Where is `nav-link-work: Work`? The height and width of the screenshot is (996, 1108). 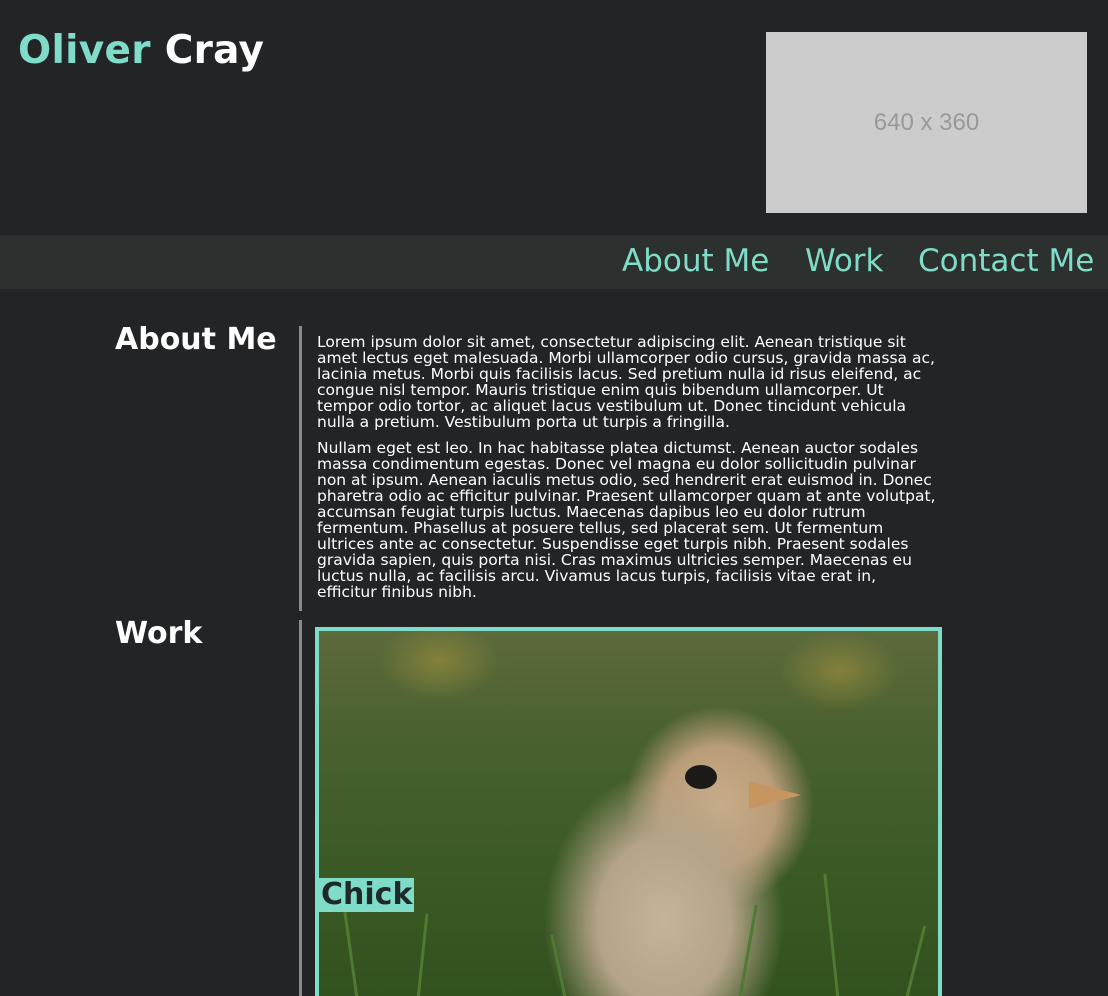 nav-link-work: Work is located at coordinates (844, 261).